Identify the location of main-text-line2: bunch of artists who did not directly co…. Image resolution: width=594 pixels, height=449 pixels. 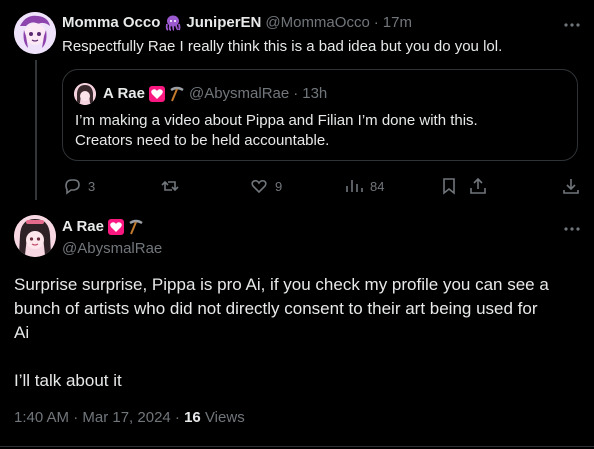
(276, 308).